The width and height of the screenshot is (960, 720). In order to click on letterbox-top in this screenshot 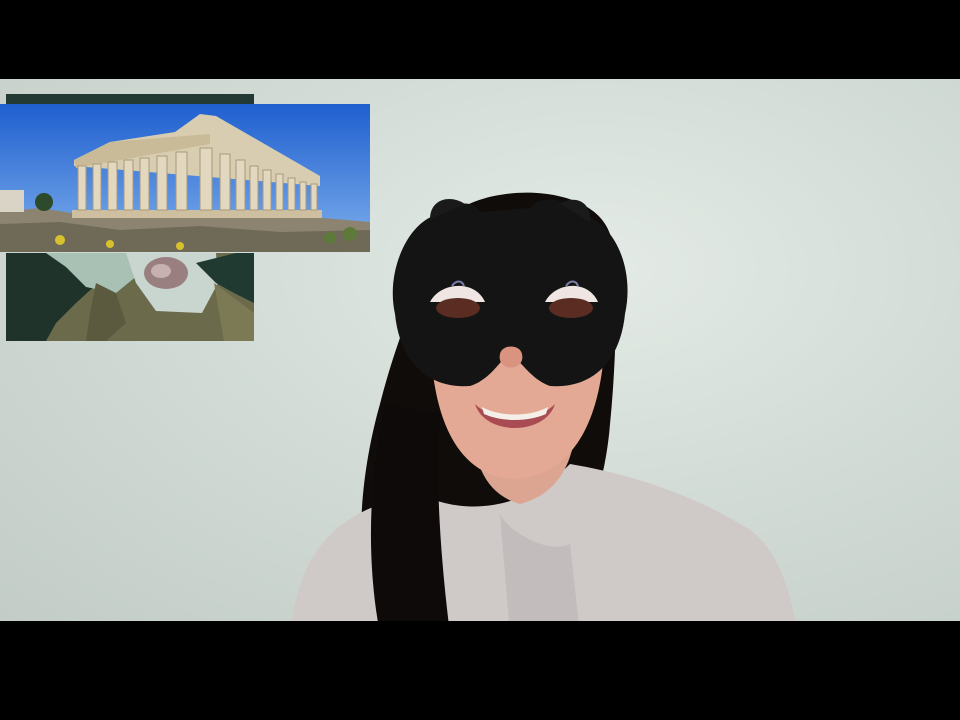, I will do `click(480, 39)`.